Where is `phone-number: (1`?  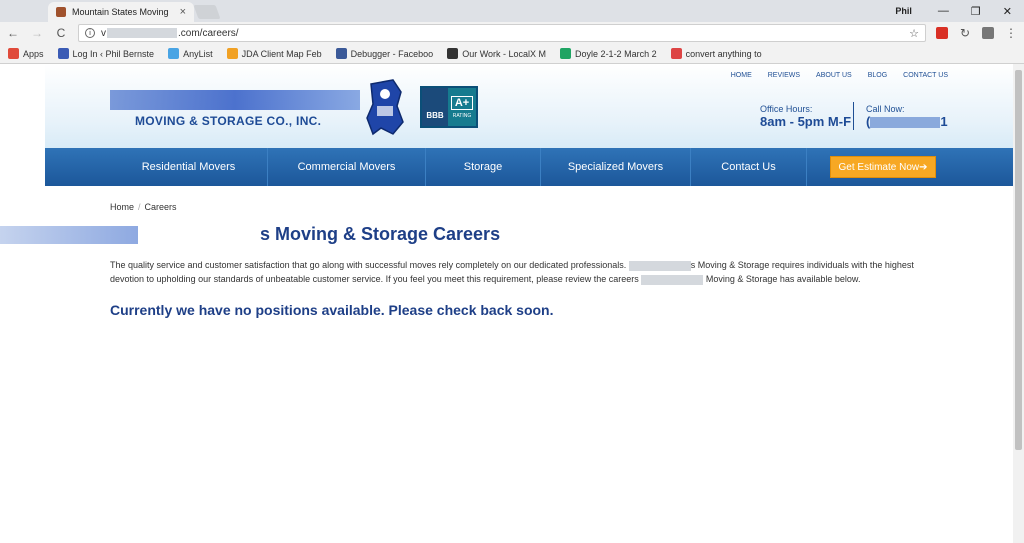 phone-number: (1 is located at coordinates (907, 121).